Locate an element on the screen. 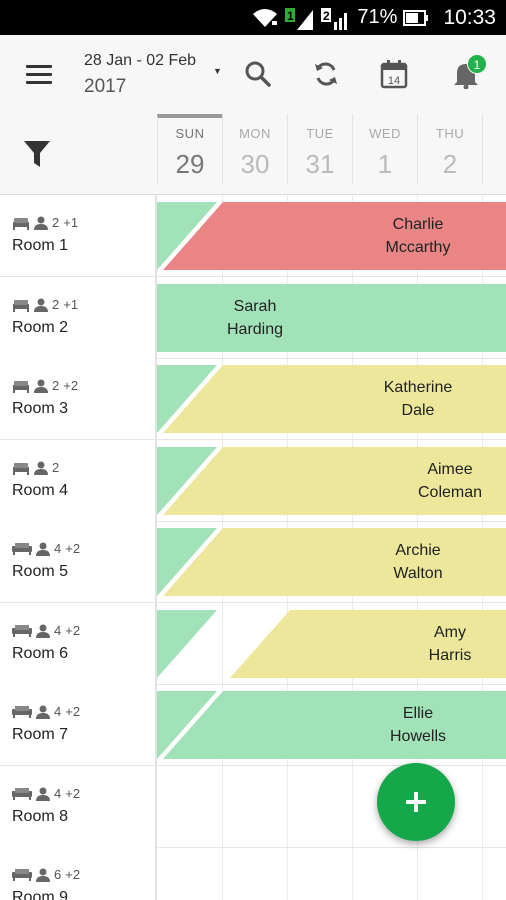 The width and height of the screenshot is (506, 900). sim2-label: 2 is located at coordinates (326, 16).